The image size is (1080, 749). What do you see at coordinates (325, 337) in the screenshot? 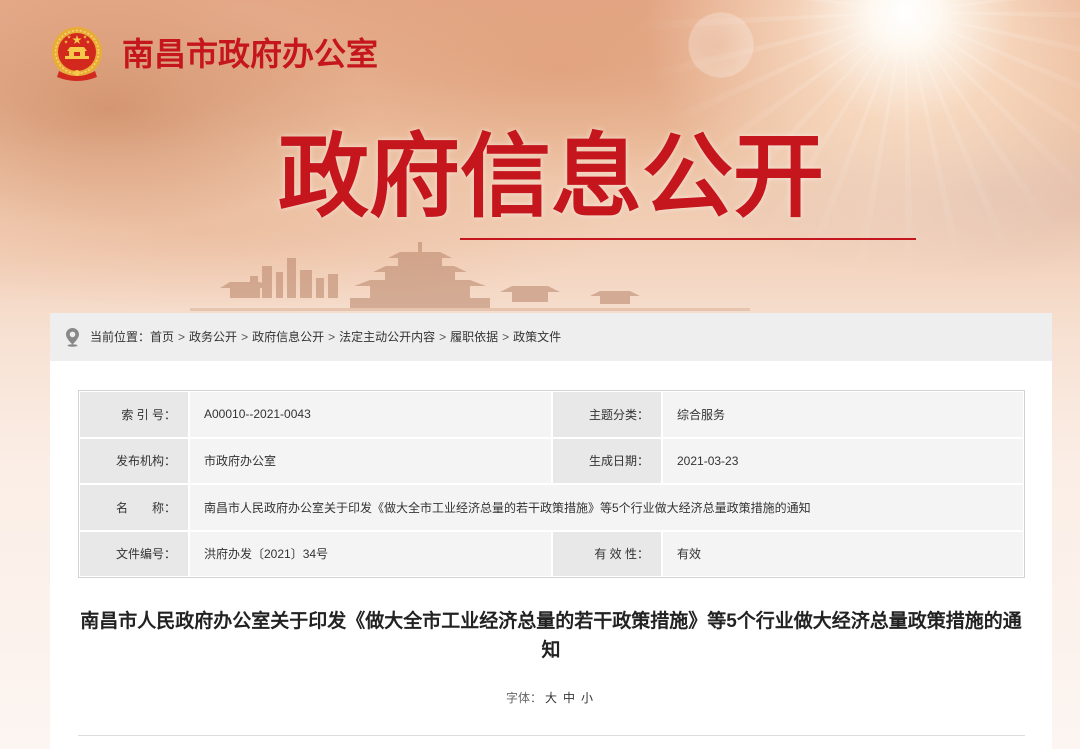
I see `breadcrumb-trail: 当前位置：首页 > 政务公开 > 政府信息公开 > 法定主动公开内容 > 履职依据 > 政策文件` at bounding box center [325, 337].